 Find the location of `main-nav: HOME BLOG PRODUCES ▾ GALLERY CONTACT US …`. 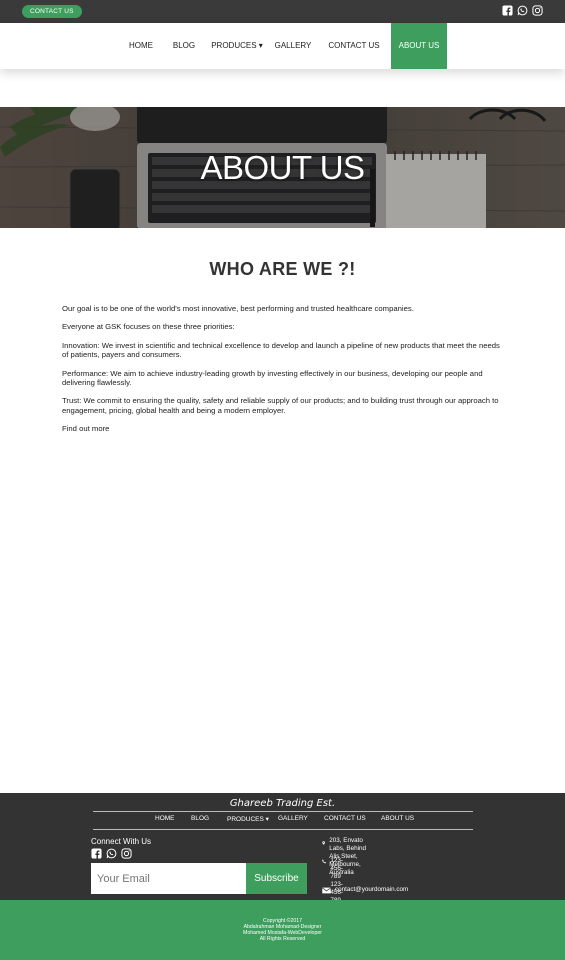

main-nav: HOME BLOG PRODUCES ▾ GALLERY CONTACT US … is located at coordinates (282, 46).